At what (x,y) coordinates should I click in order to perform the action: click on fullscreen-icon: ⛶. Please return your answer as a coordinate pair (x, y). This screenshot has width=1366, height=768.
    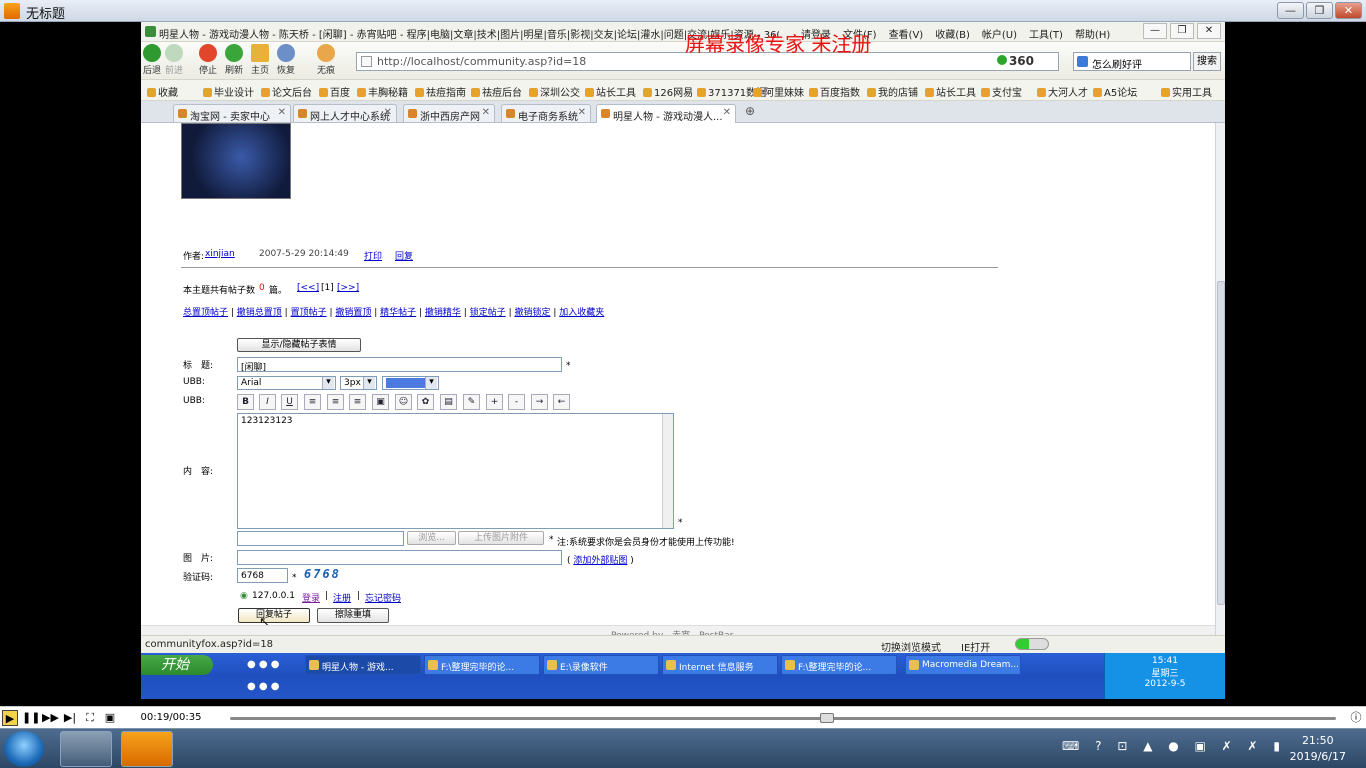
    Looking at the image, I should click on (90, 718).